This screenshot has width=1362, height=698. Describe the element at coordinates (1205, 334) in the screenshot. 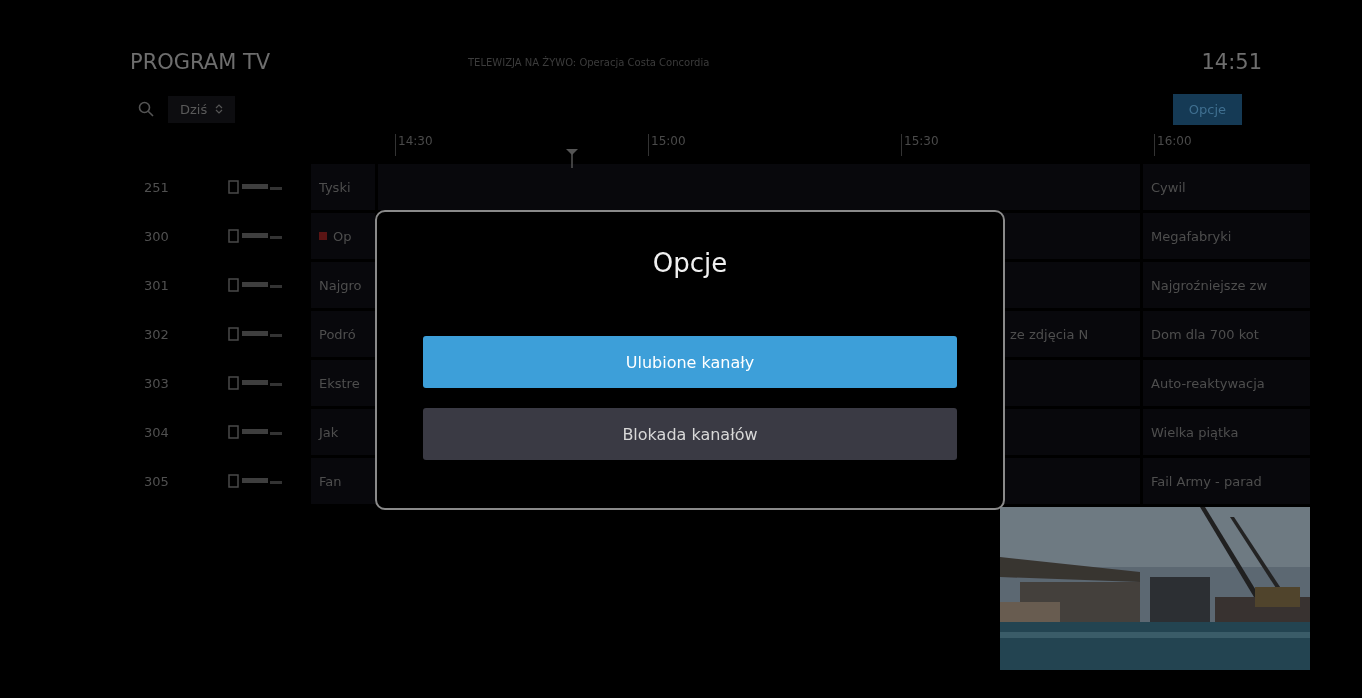

I see `program-title: Dom dla 700 kot` at that location.